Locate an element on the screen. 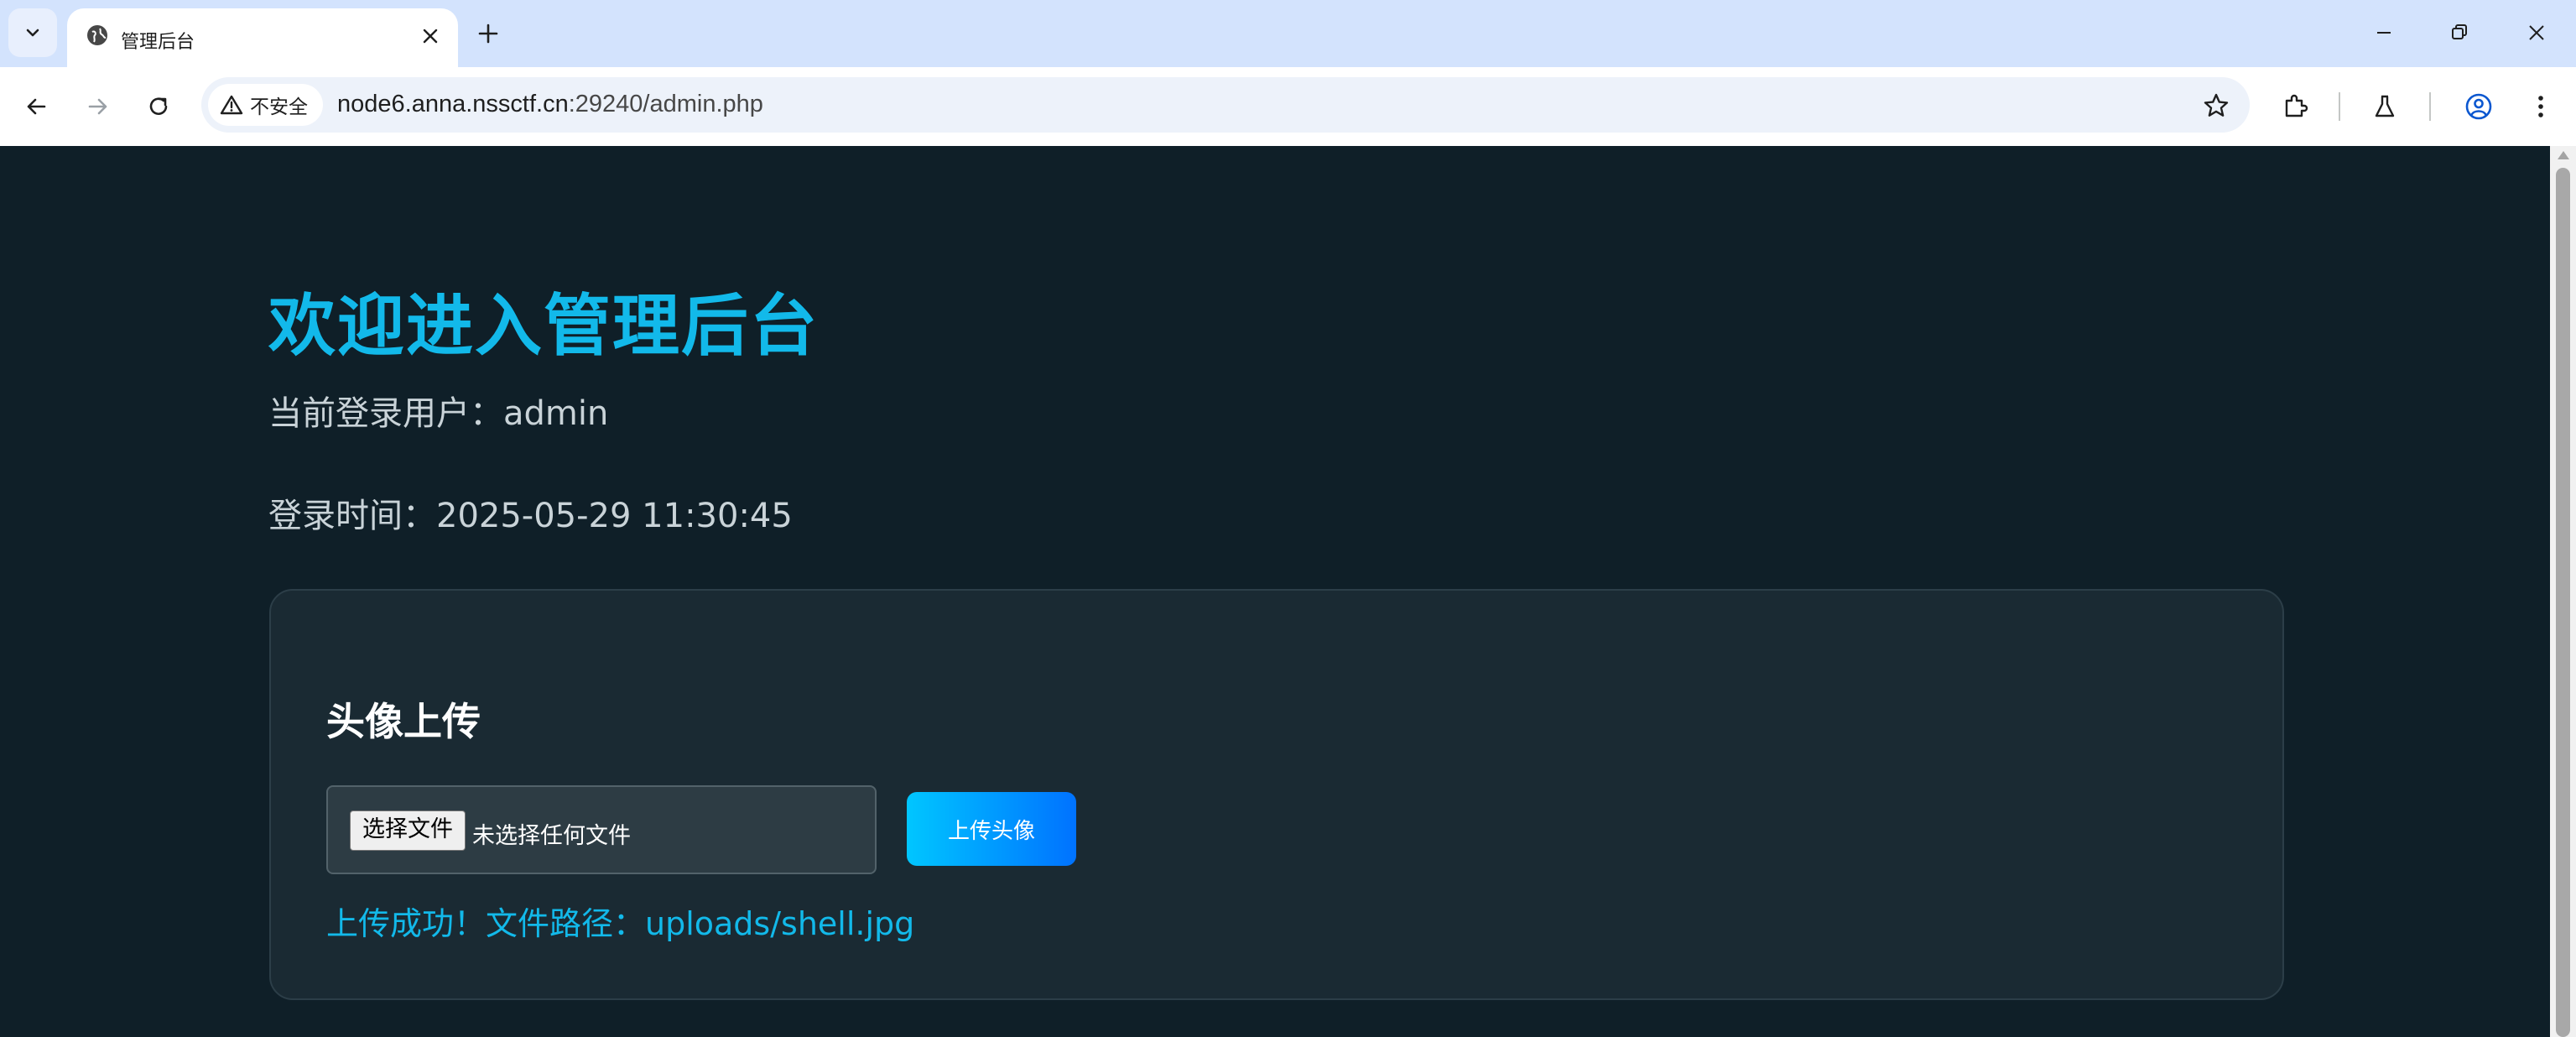 This screenshot has height=1037, width=2576. restore-icon is located at coordinates (2459, 32).